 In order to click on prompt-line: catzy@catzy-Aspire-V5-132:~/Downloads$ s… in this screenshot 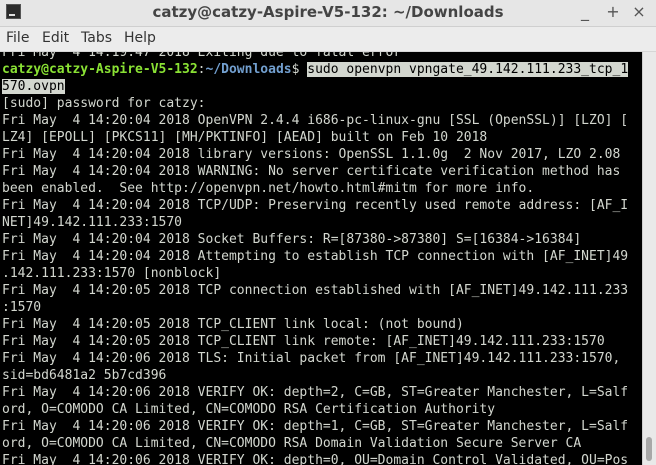, I will do `click(322, 69)`.